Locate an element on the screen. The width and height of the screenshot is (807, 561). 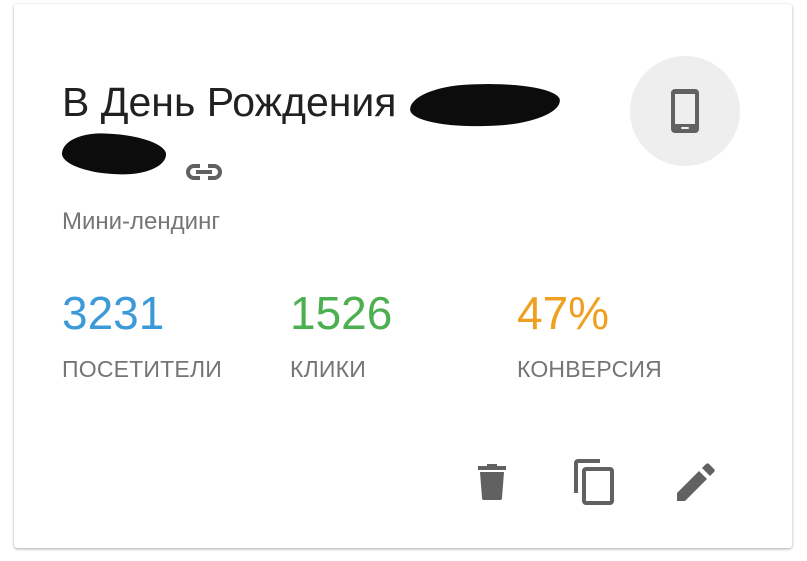
card-actions is located at coordinates (594, 482).